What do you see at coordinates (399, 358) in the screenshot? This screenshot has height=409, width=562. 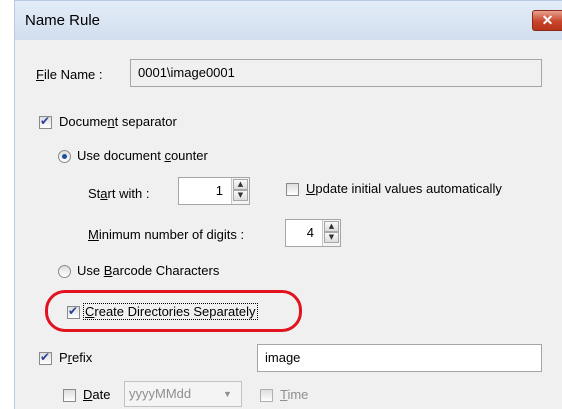 I see `prefix-input: image` at bounding box center [399, 358].